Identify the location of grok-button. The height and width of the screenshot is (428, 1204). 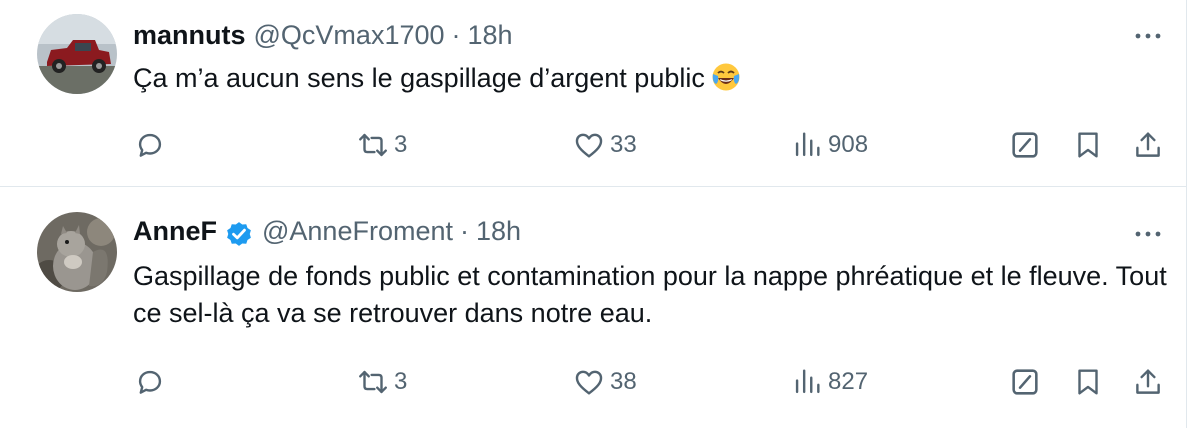
(1025, 382).